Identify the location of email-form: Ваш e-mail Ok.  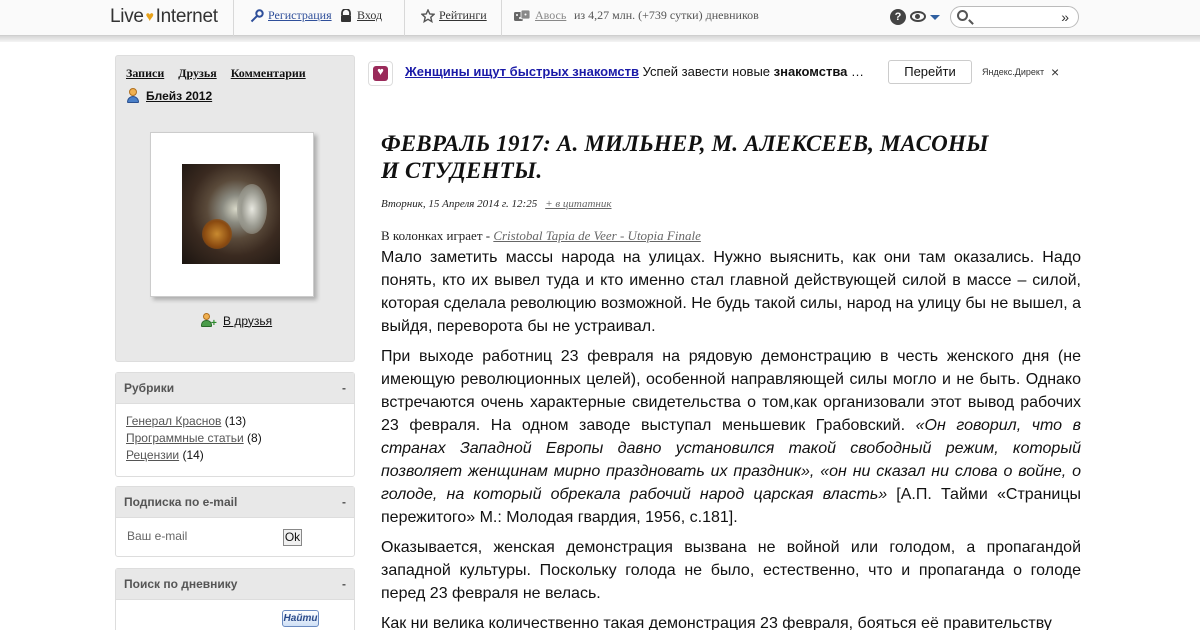
(235, 536).